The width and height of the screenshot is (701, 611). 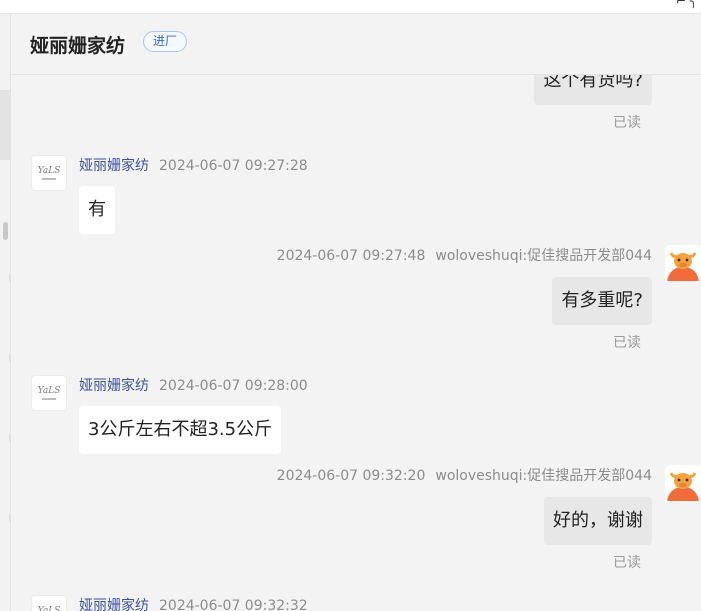 What do you see at coordinates (233, 166) in the screenshot?
I see `message-time: 2024-06-07 09:27:28` at bounding box center [233, 166].